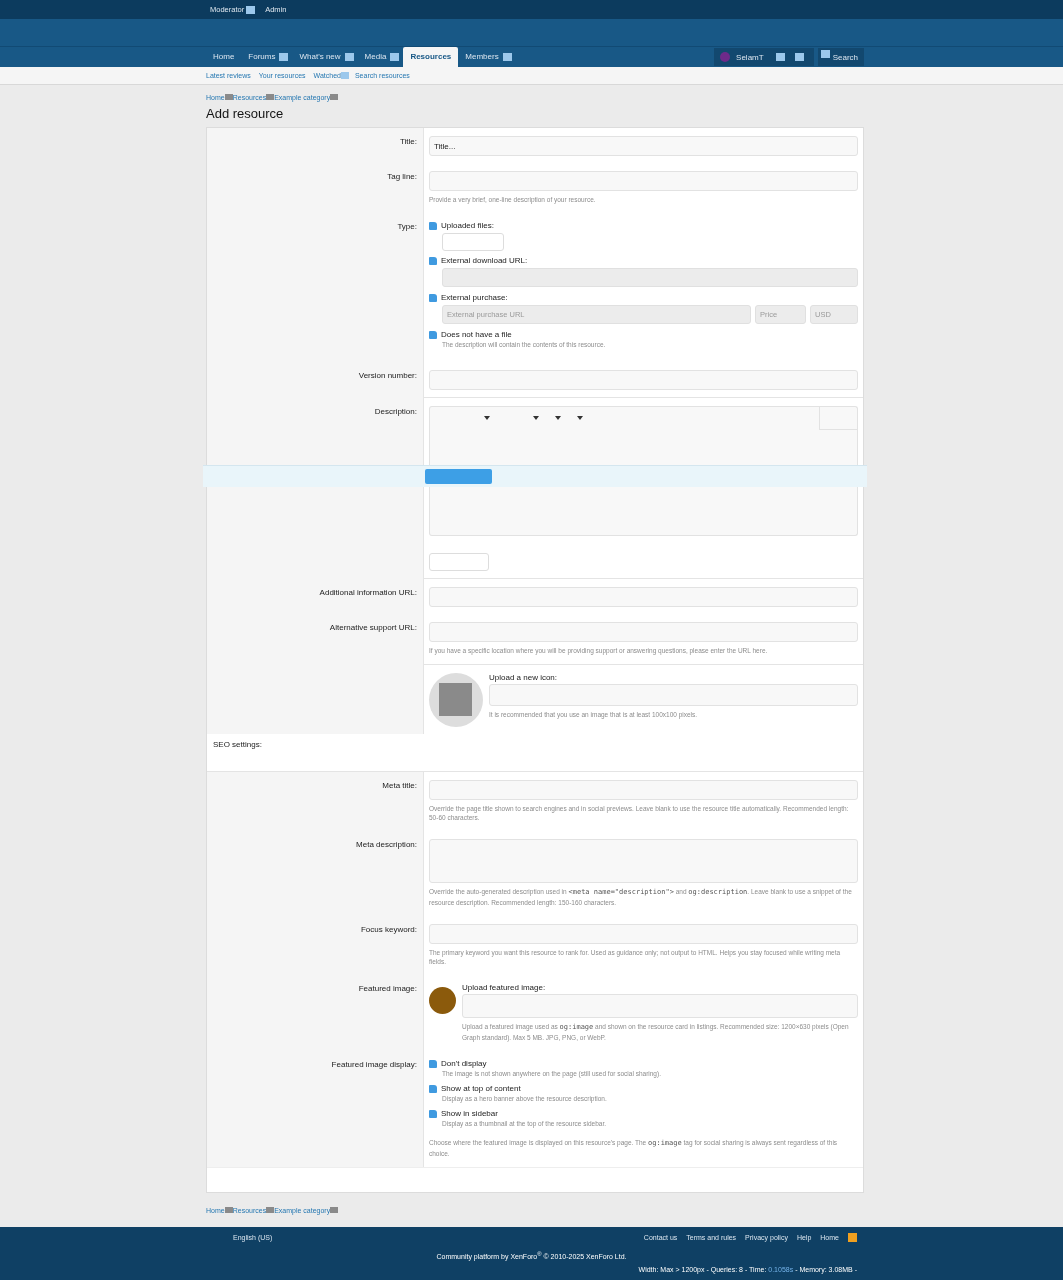  What do you see at coordinates (467, 226) in the screenshot?
I see `option-label: Uploaded files:` at bounding box center [467, 226].